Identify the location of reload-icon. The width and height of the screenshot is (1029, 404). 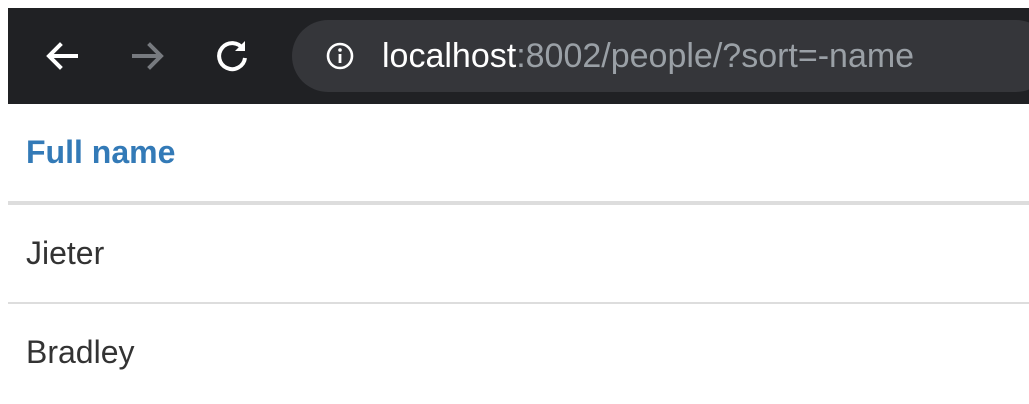
(232, 56).